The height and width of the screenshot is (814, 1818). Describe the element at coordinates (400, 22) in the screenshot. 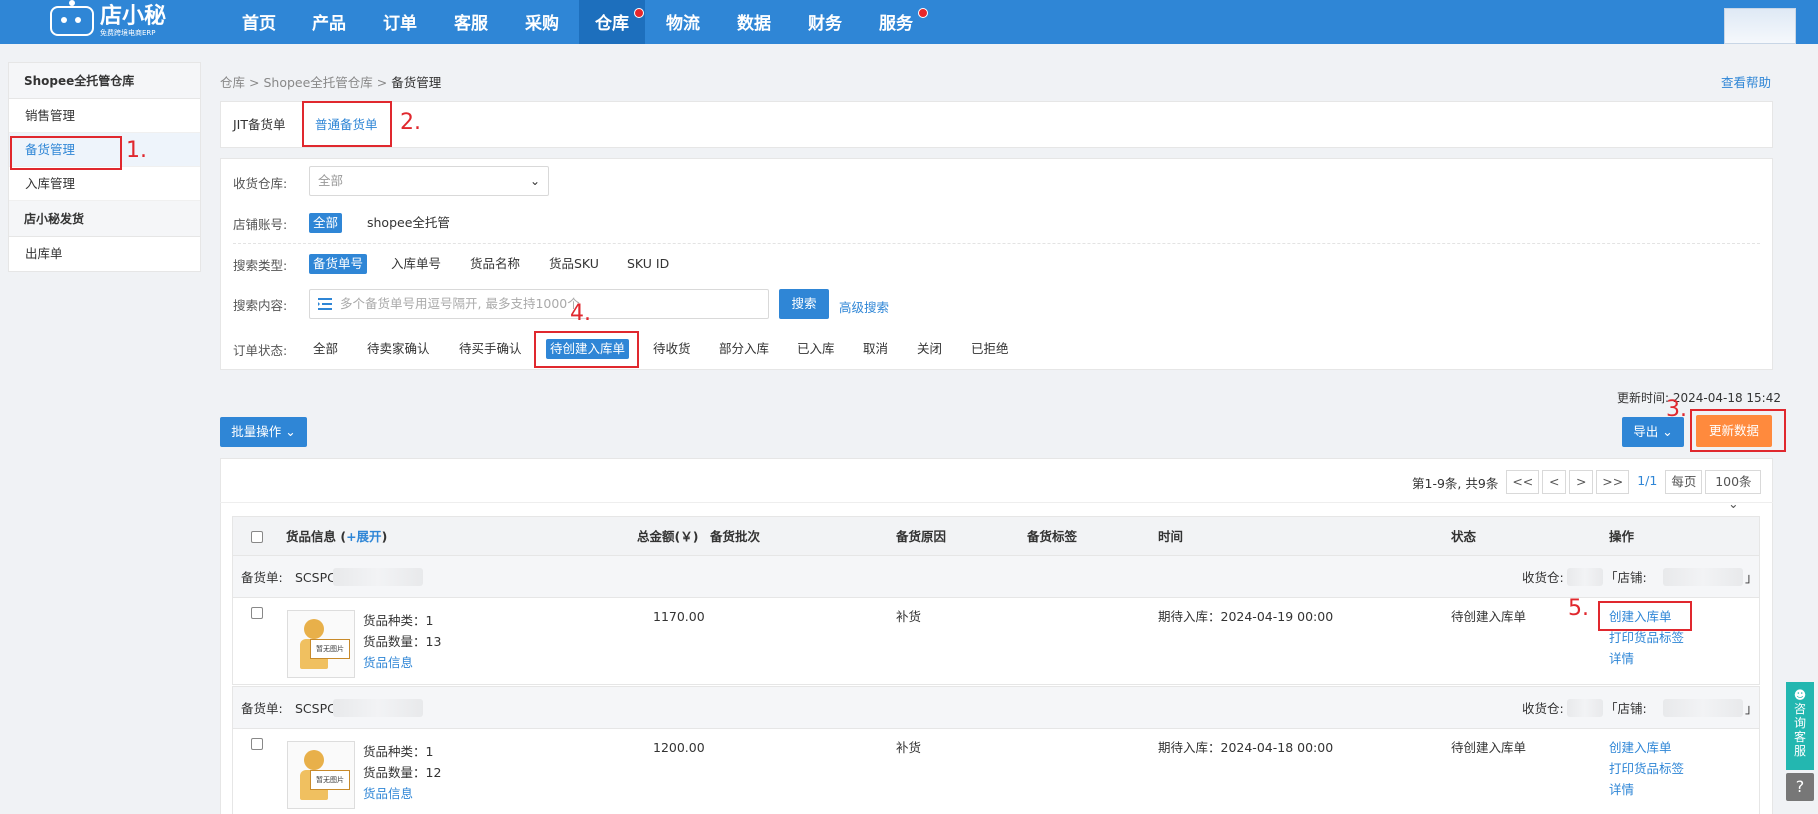

I see `nav-order: 订单` at that location.